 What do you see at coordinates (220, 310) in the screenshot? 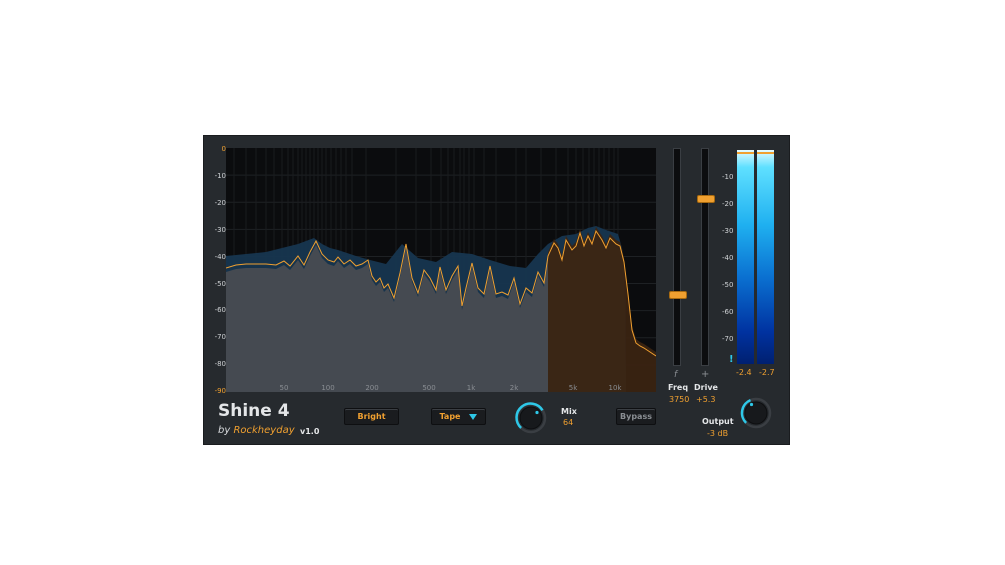
I see `db-scale-label: -60` at bounding box center [220, 310].